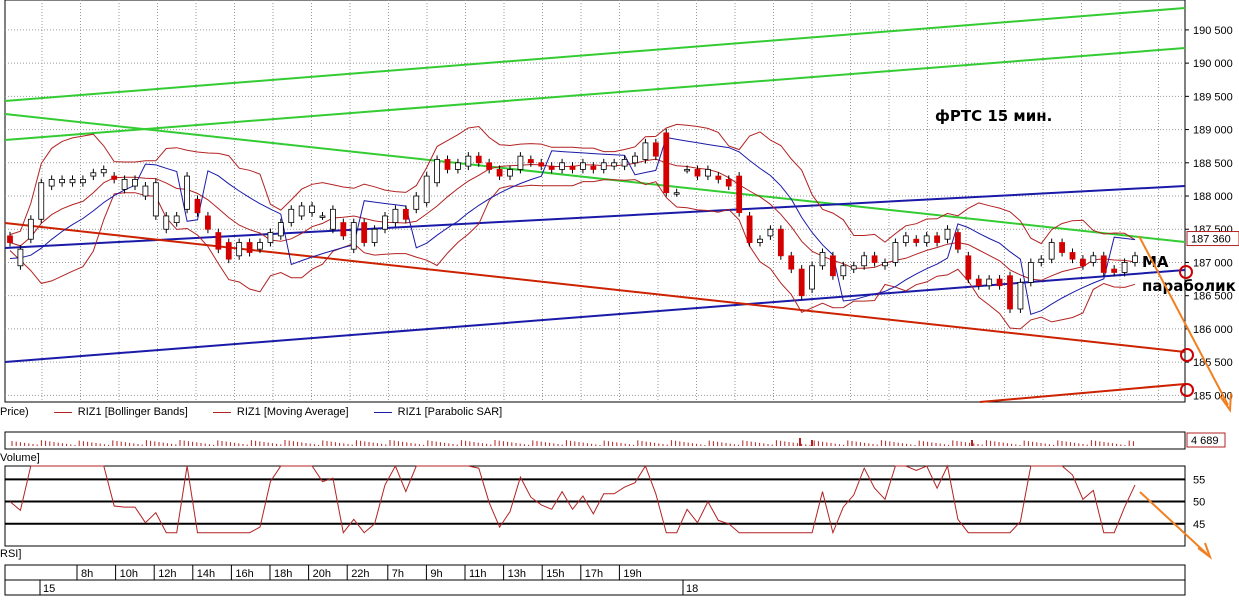 The image size is (1239, 600). What do you see at coordinates (1211, 240) in the screenshot?
I see `last-price-label: 187 360` at bounding box center [1211, 240].